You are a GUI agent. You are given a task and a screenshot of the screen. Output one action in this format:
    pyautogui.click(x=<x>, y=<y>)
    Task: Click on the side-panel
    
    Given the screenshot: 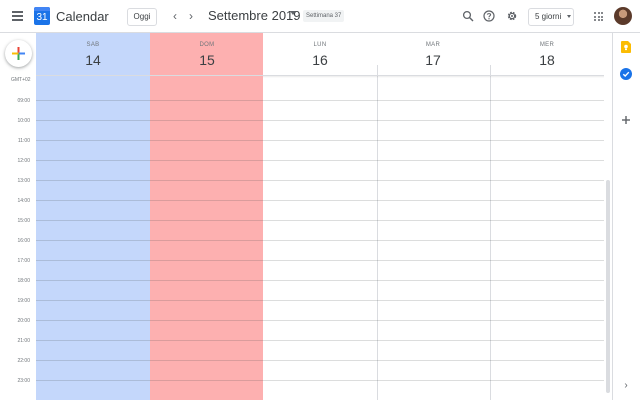 What is the action you would take?
    pyautogui.click(x=626, y=216)
    